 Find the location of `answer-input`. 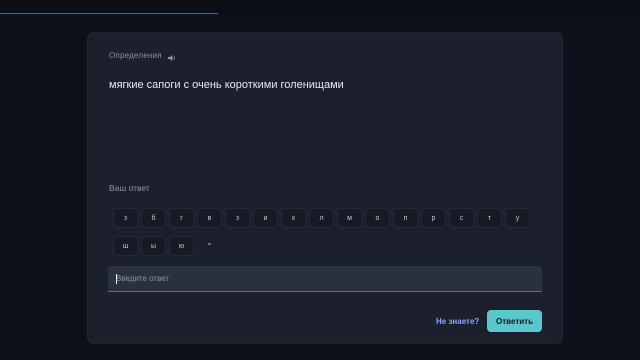

answer-input is located at coordinates (325, 279).